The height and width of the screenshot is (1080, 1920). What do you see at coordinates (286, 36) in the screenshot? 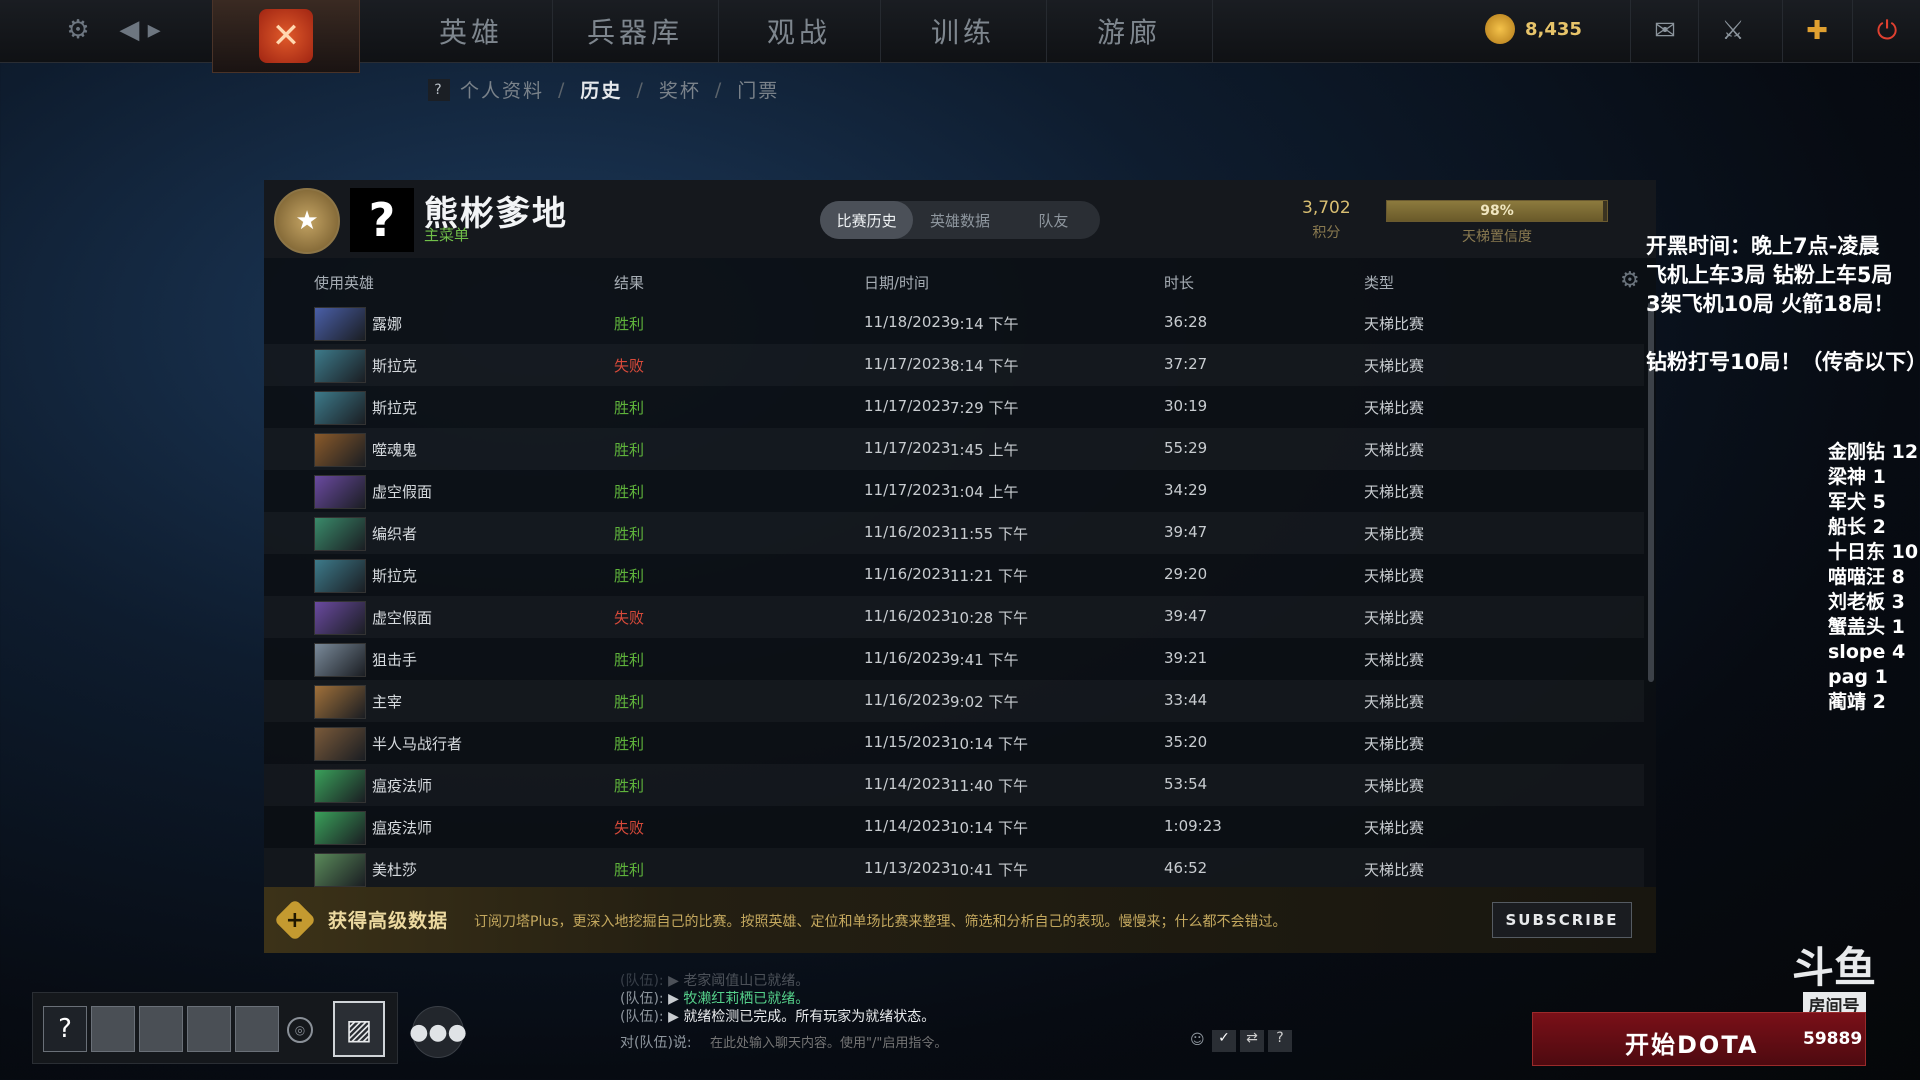
I see `dota-logo-button: ✕` at bounding box center [286, 36].